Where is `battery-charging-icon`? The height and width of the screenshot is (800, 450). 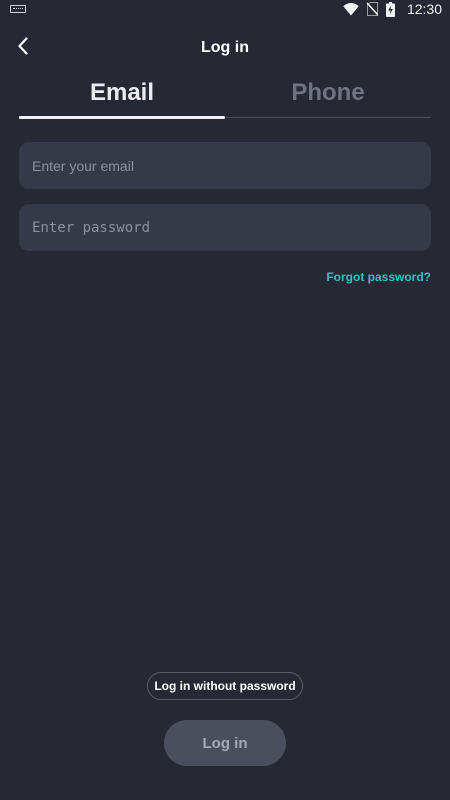 battery-charging-icon is located at coordinates (390, 9).